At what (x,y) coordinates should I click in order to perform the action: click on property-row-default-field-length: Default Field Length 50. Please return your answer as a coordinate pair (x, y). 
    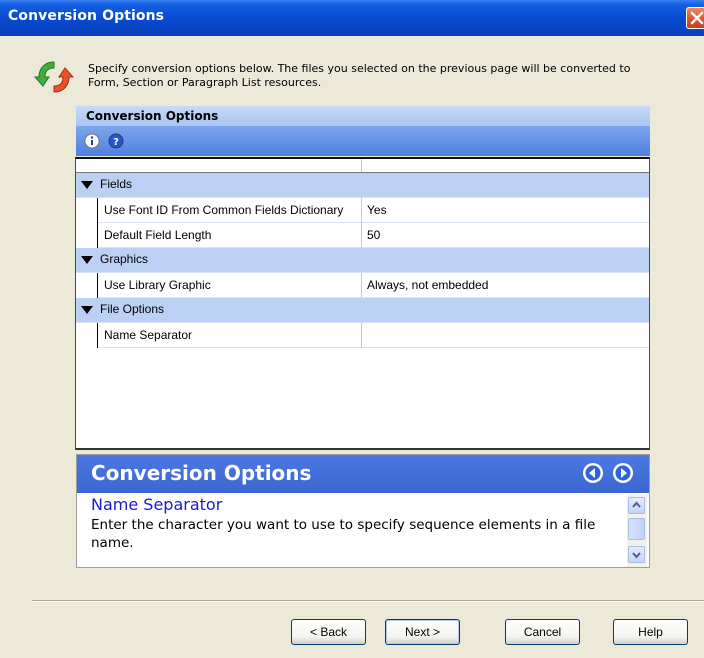
    Looking at the image, I should click on (362, 235).